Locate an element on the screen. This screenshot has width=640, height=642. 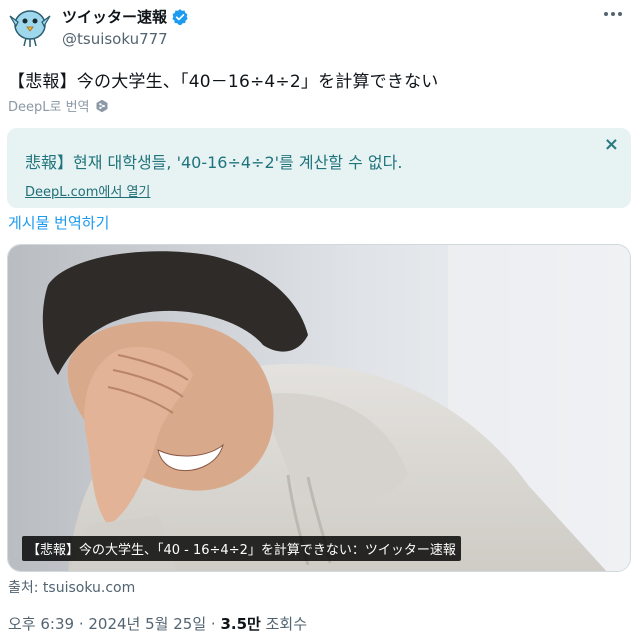
deepl-label-text: DeepL로 번역 is located at coordinates (49, 105).